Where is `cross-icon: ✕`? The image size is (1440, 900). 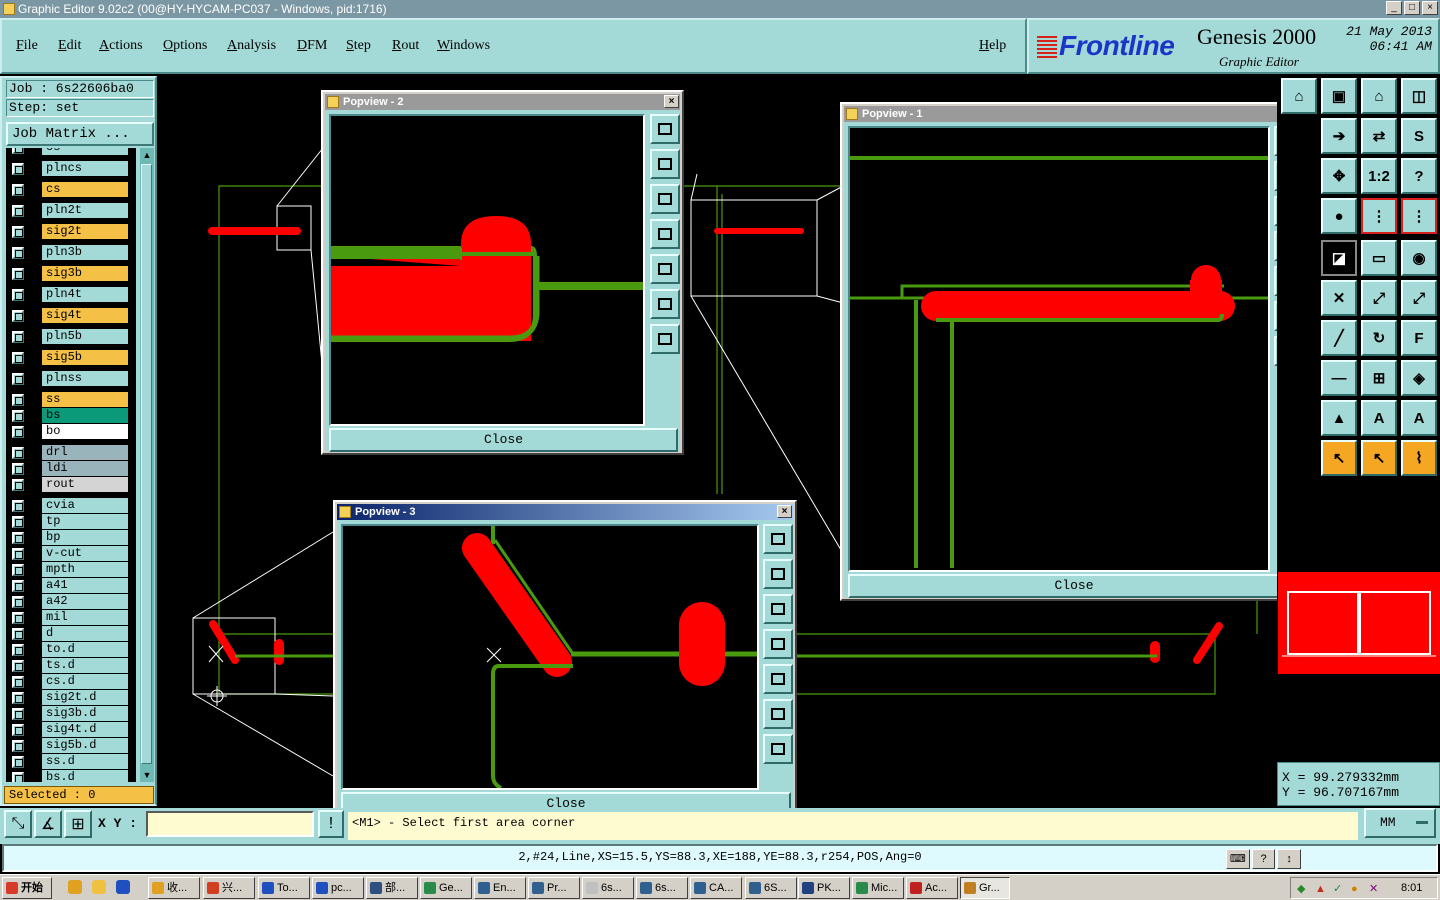 cross-icon: ✕ is located at coordinates (1339, 298).